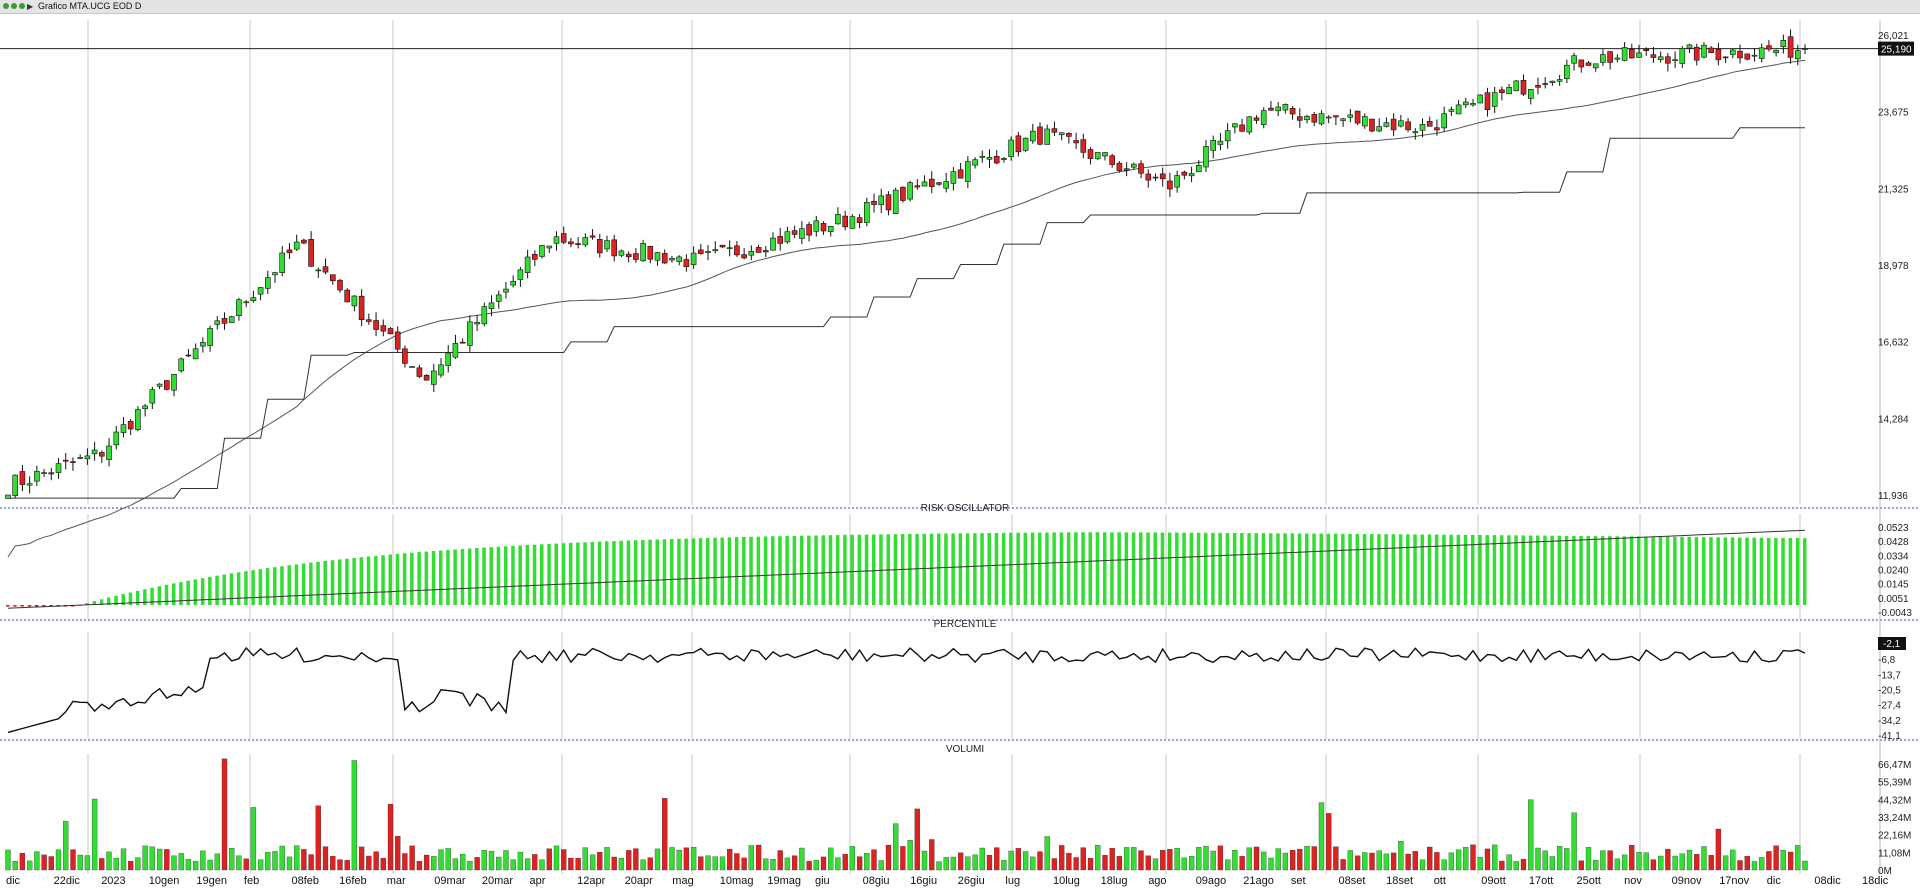 This screenshot has width=1920, height=888. What do you see at coordinates (737, 881) in the screenshot?
I see `x-axis-label: 10mag` at bounding box center [737, 881].